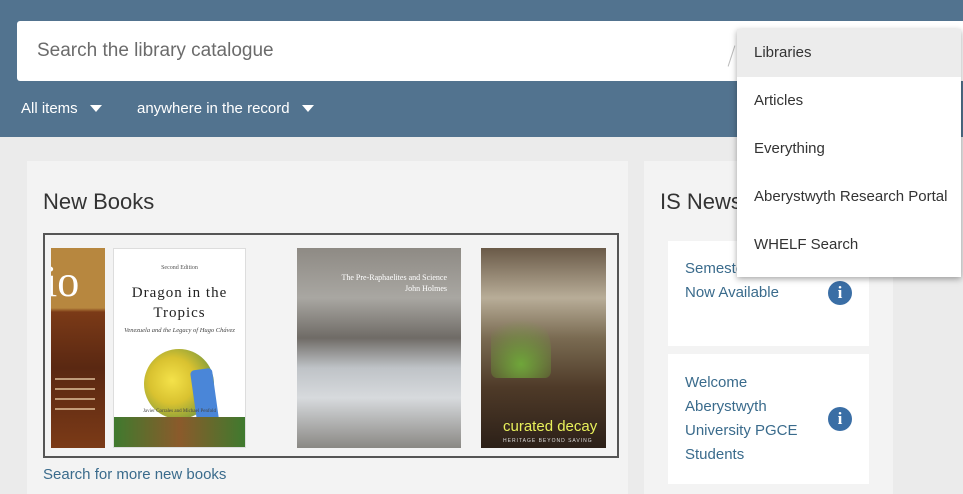 The image size is (963, 494). What do you see at coordinates (49, 108) in the screenshot?
I see `all-items-label: All items` at bounding box center [49, 108].